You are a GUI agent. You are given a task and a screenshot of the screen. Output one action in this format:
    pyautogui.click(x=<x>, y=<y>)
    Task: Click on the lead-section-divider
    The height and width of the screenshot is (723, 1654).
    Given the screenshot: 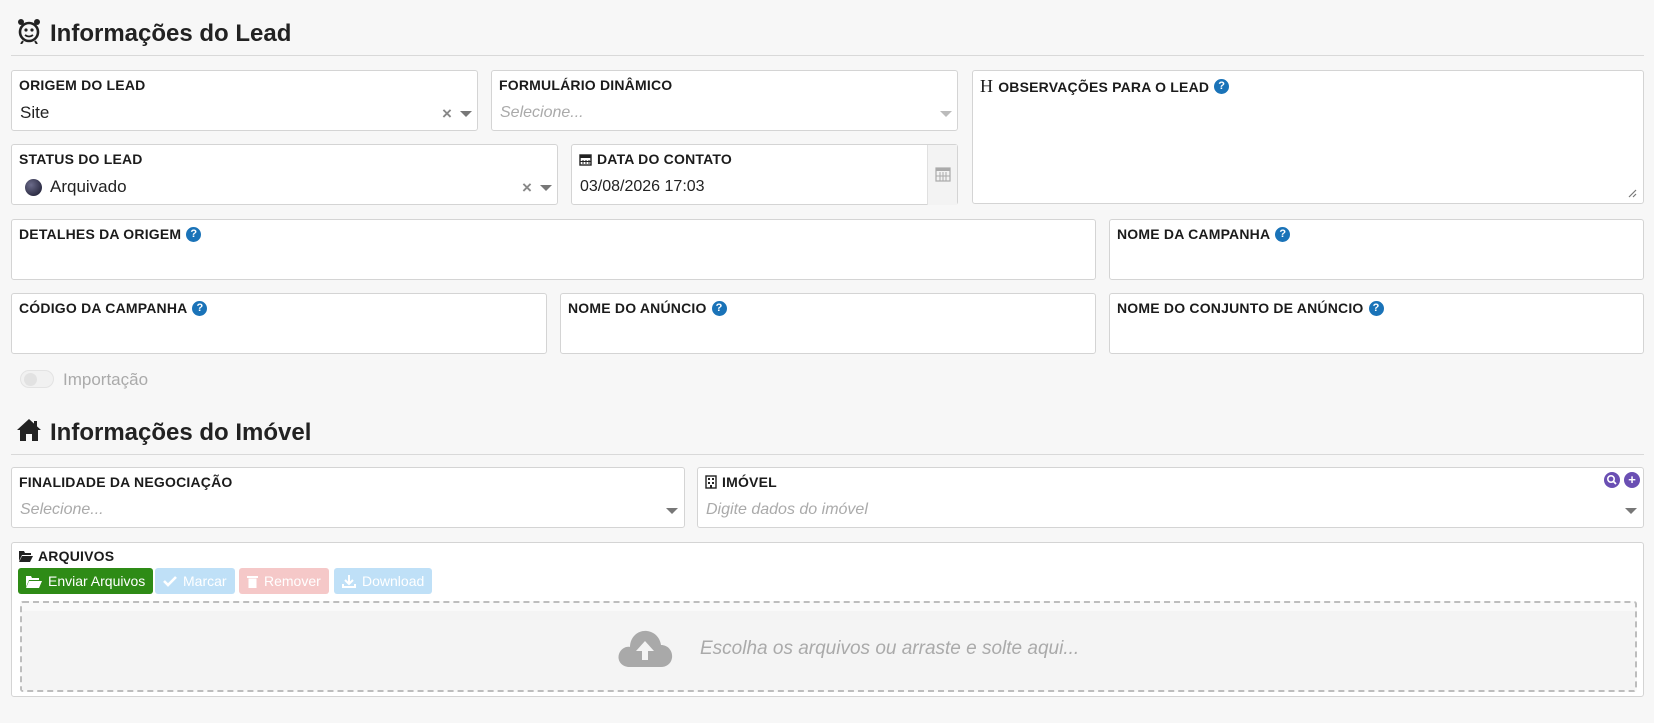 What is the action you would take?
    pyautogui.click(x=827, y=55)
    